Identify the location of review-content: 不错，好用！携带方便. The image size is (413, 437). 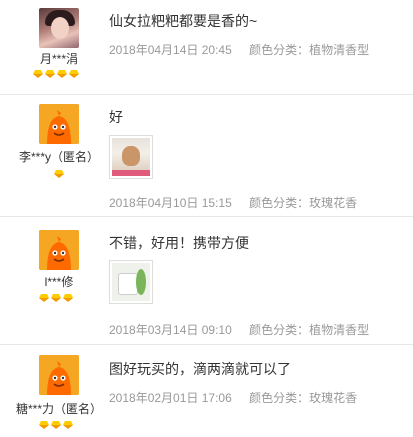
(179, 243).